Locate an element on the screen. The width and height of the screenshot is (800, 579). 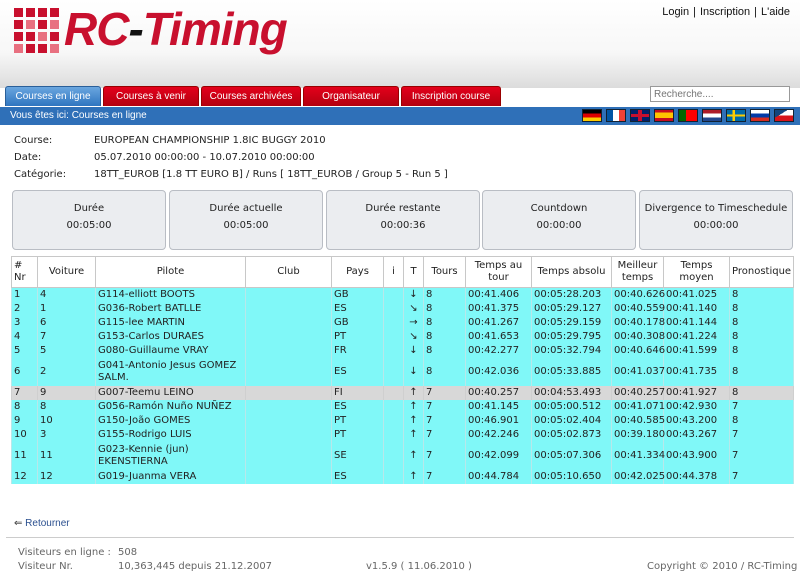
tab-organisateur: Organisateur is located at coordinates (351, 96).